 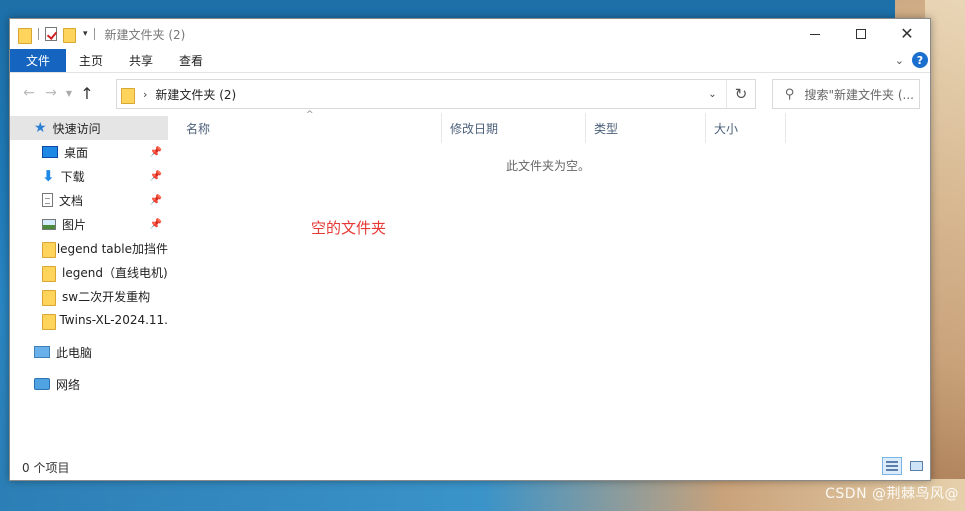 What do you see at coordinates (945, 255) in the screenshot?
I see `wallpaper-rock-highlight` at bounding box center [945, 255].